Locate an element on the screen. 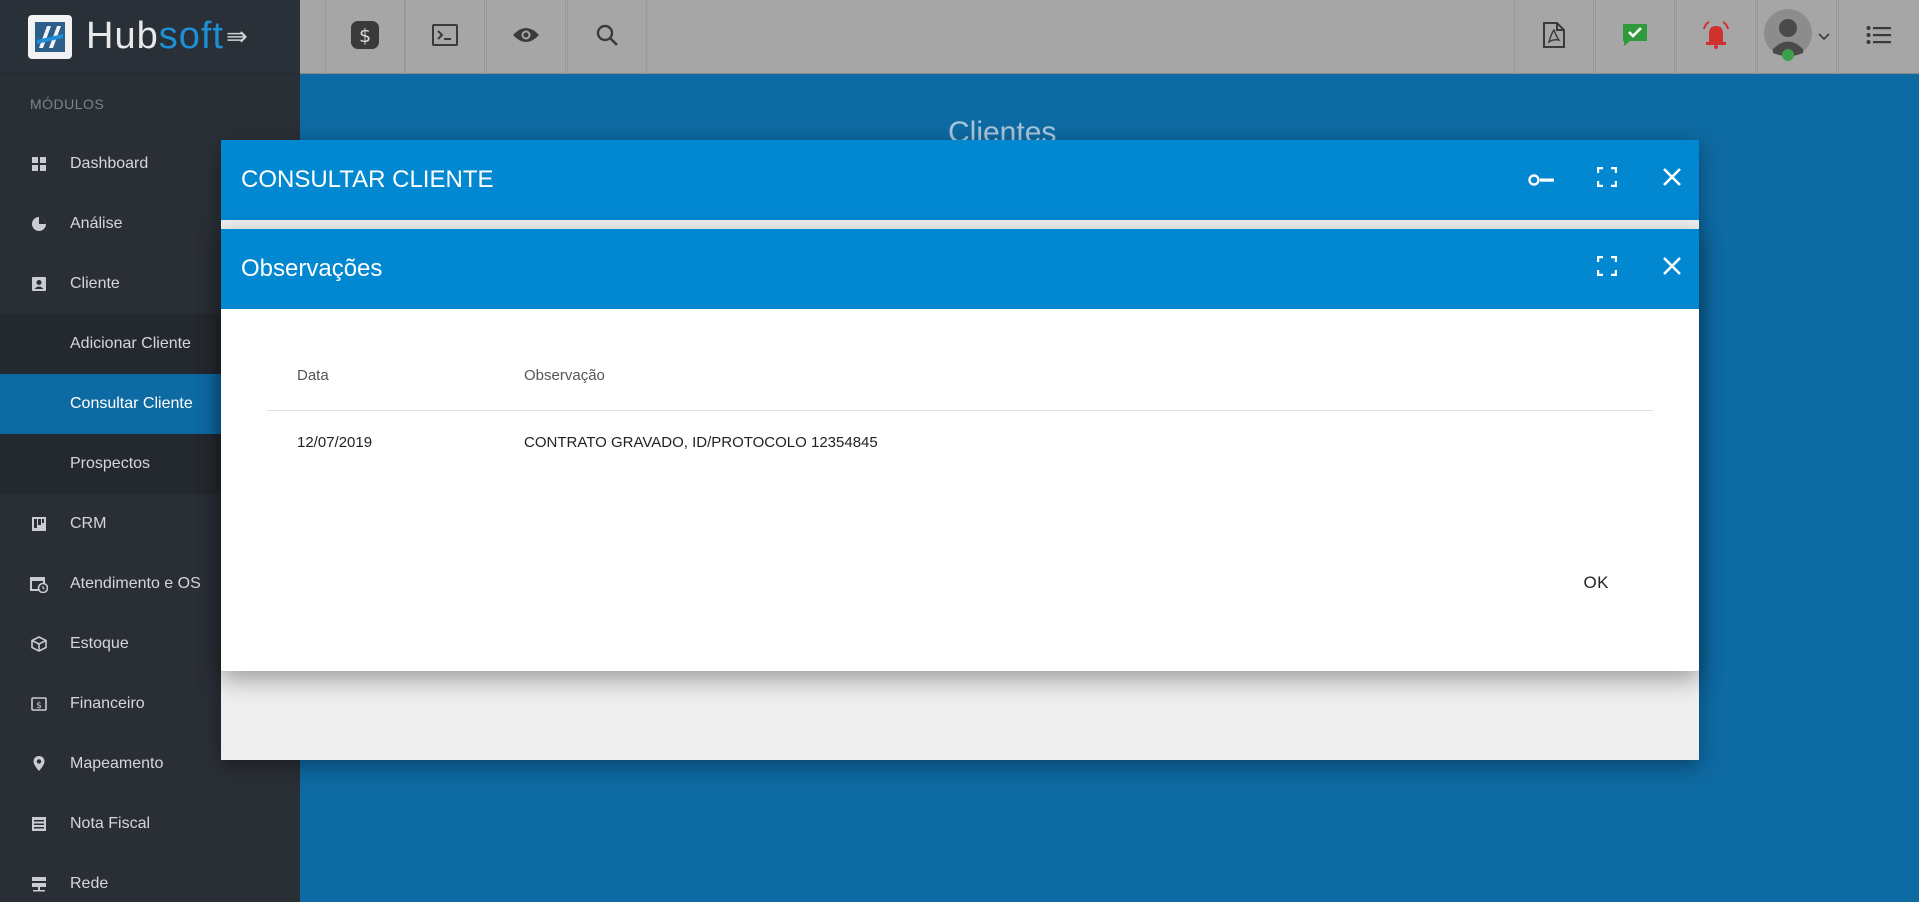  terminal-icon is located at coordinates (445, 37).